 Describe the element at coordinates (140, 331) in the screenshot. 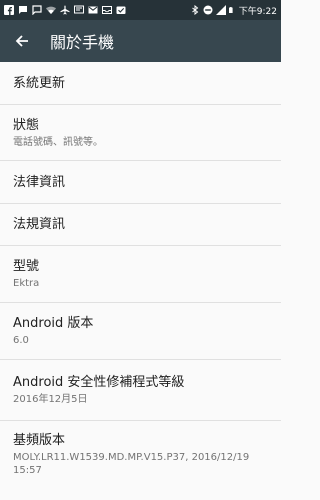

I see `android-version-item: Android 版本 6.0` at that location.